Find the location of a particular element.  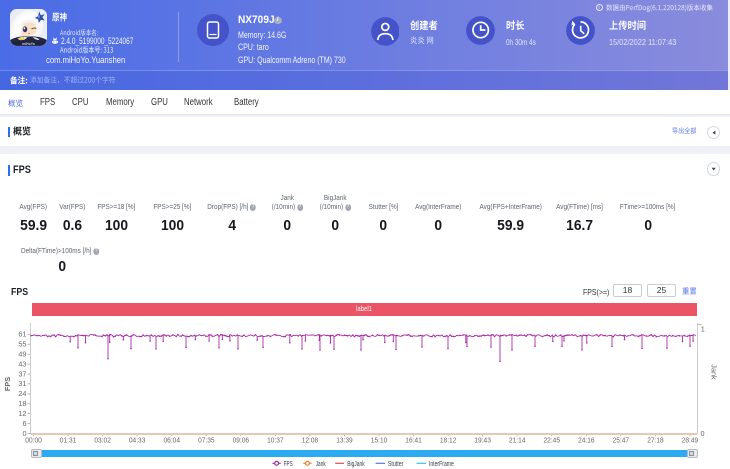

svg-text: InterFrame is located at coordinates (441, 464).